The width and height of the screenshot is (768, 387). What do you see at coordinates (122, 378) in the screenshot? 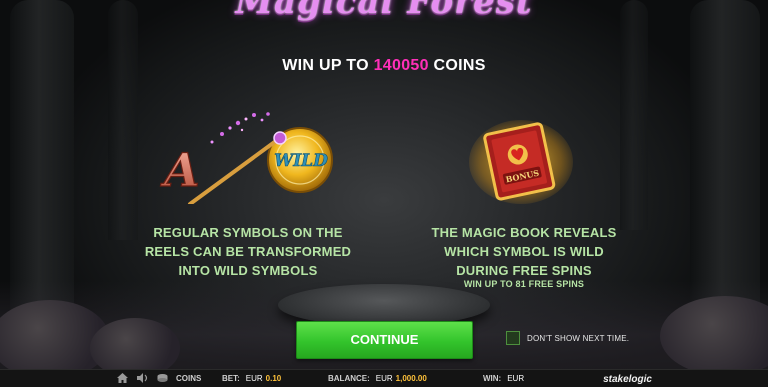
I see `home-icon` at bounding box center [122, 378].